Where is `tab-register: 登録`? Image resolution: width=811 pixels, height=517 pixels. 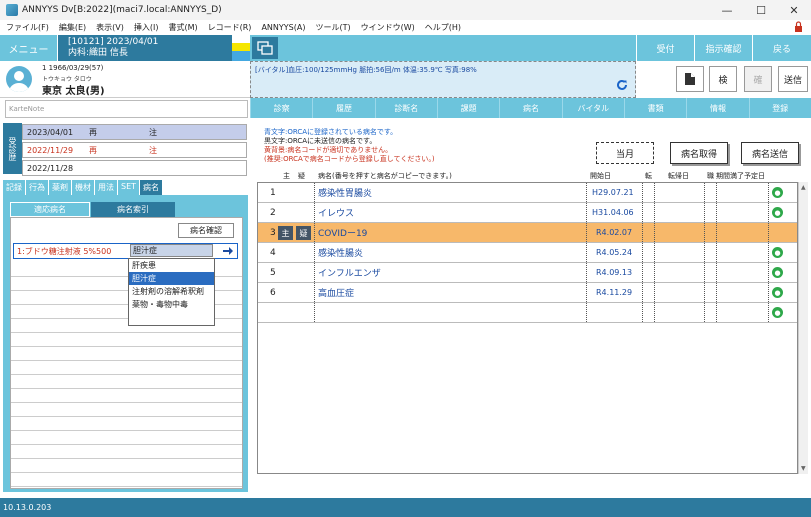
tab-register: 登録 is located at coordinates (779, 108).